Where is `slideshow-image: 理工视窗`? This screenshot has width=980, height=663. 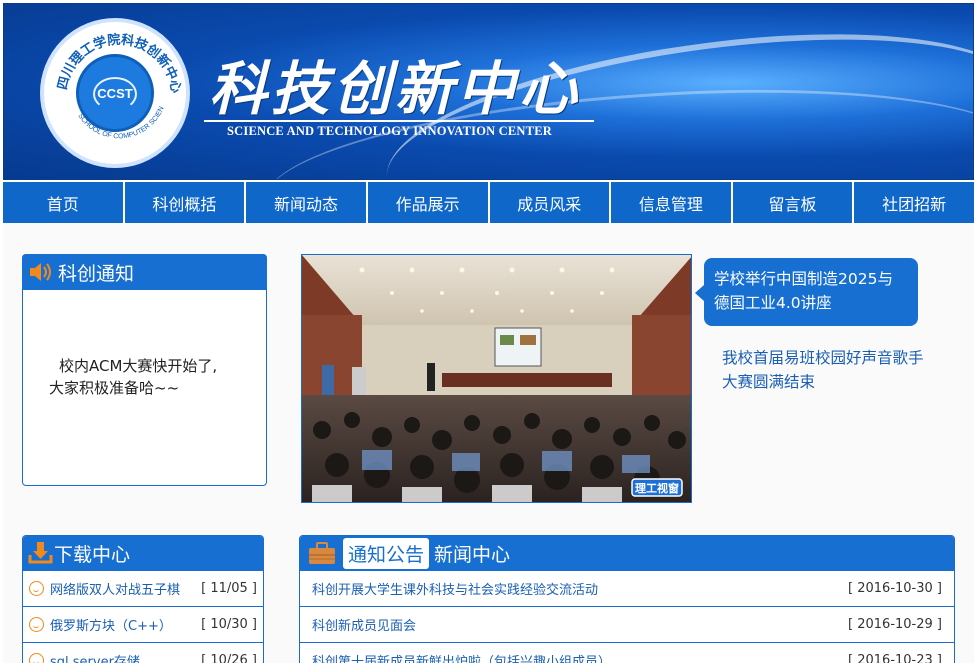
slideshow-image: 理工视窗 is located at coordinates (496, 378).